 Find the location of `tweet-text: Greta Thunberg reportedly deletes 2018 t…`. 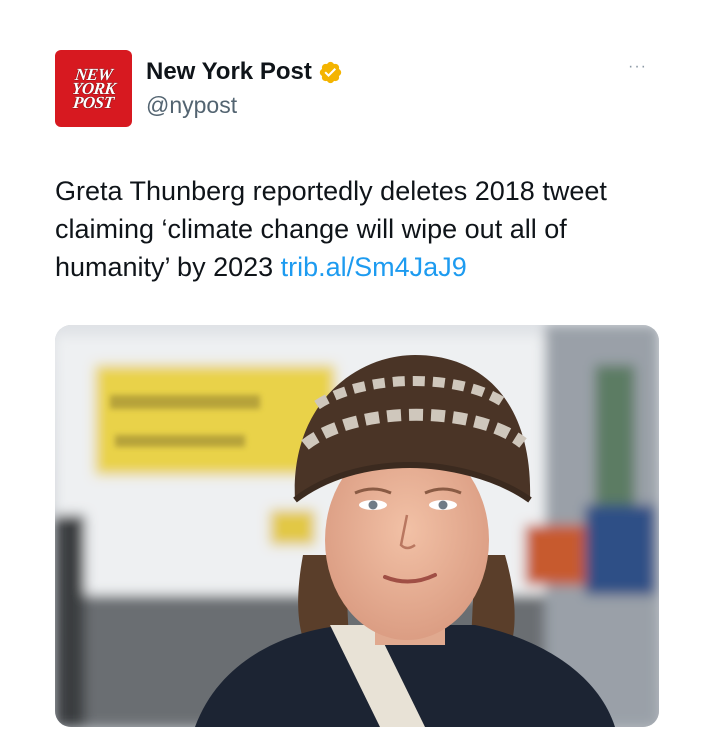

tweet-text: Greta Thunberg reportedly deletes 2018 t… is located at coordinates (365, 229).